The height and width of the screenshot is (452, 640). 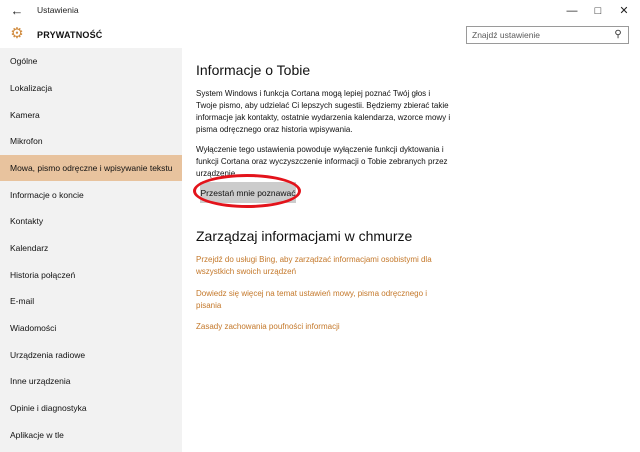 I want to click on sidebar-item-camera: Kamera, so click(x=91, y=115).